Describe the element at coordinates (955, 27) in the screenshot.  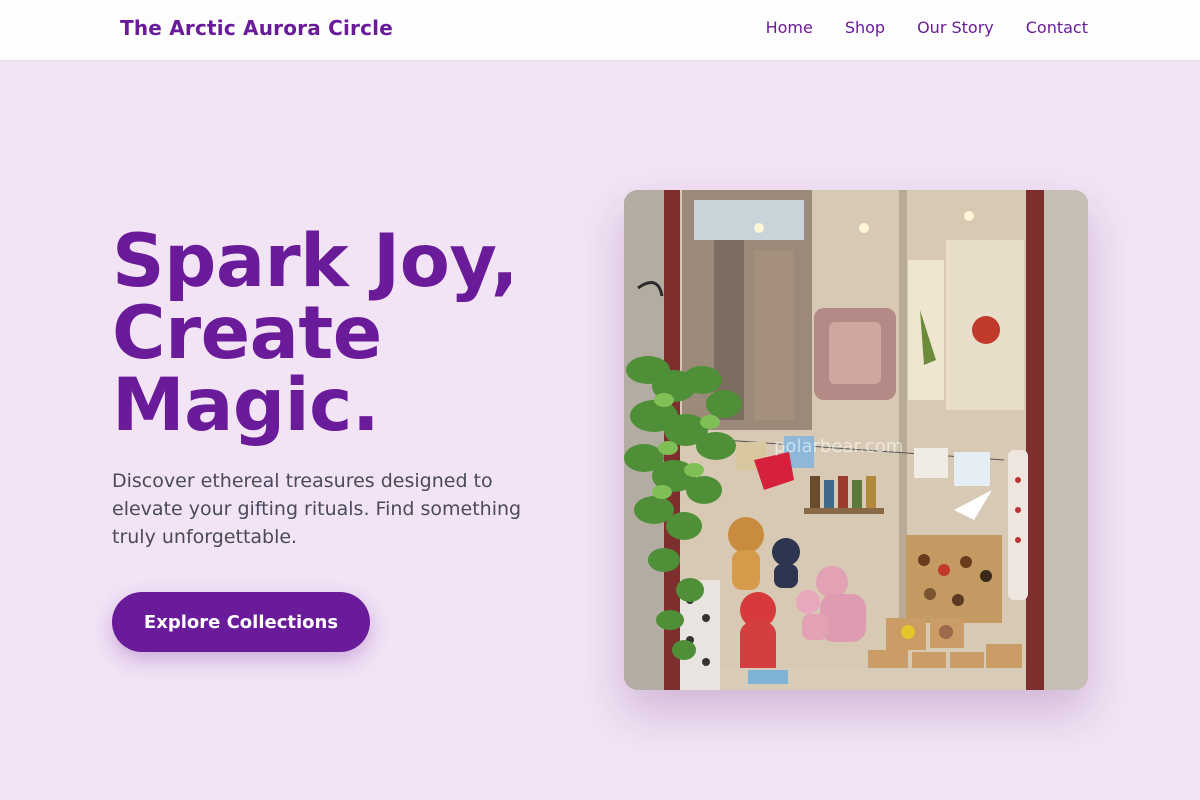
I see `nav-link-our-story: Our Story` at that location.